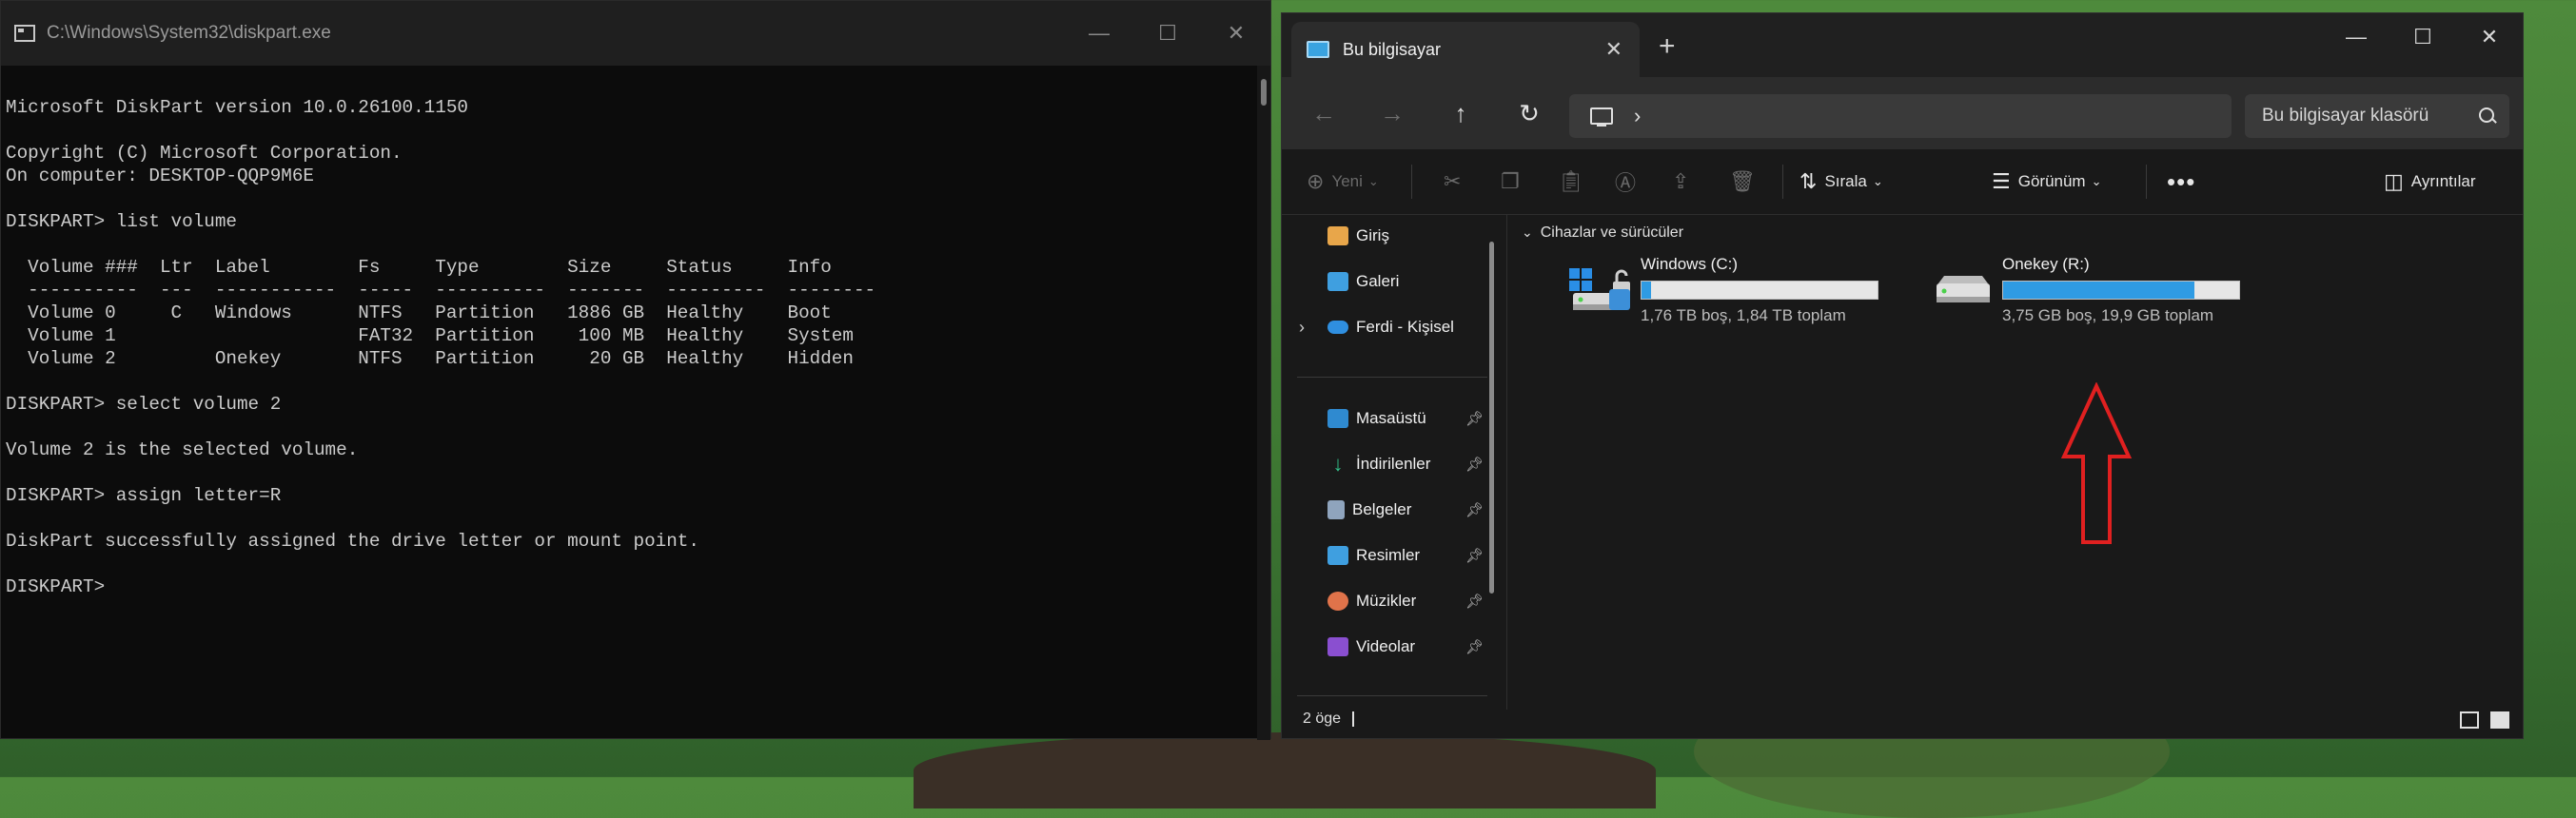 Image resolution: width=2576 pixels, height=818 pixels. What do you see at coordinates (2108, 315) in the screenshot?
I see `drive-capacity: 3,75 GB boş, 19,9 GB toplam` at bounding box center [2108, 315].